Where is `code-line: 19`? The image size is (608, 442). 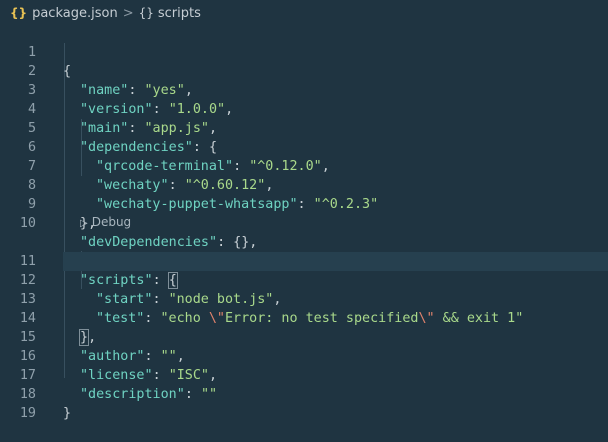
code-line: 19 is located at coordinates (304, 403).